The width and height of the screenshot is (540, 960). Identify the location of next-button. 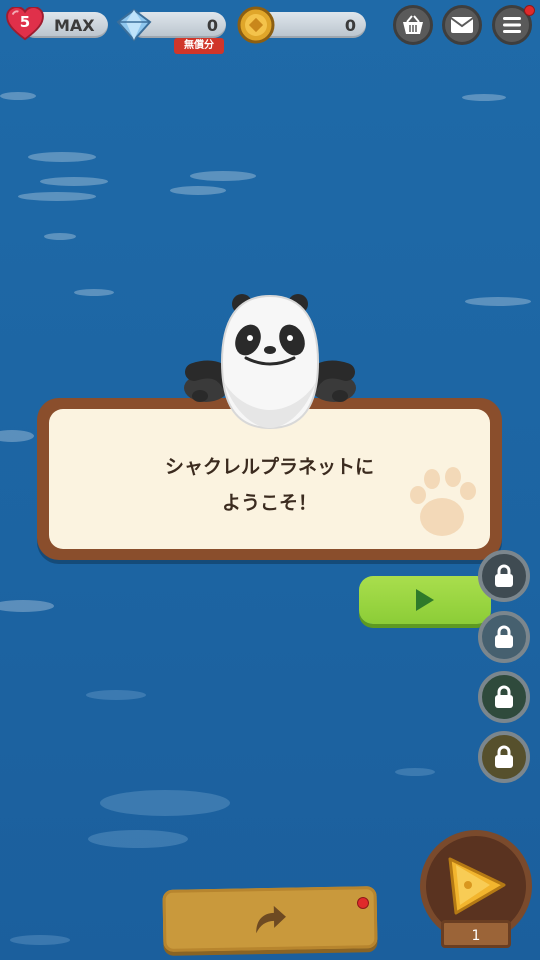
(425, 600).